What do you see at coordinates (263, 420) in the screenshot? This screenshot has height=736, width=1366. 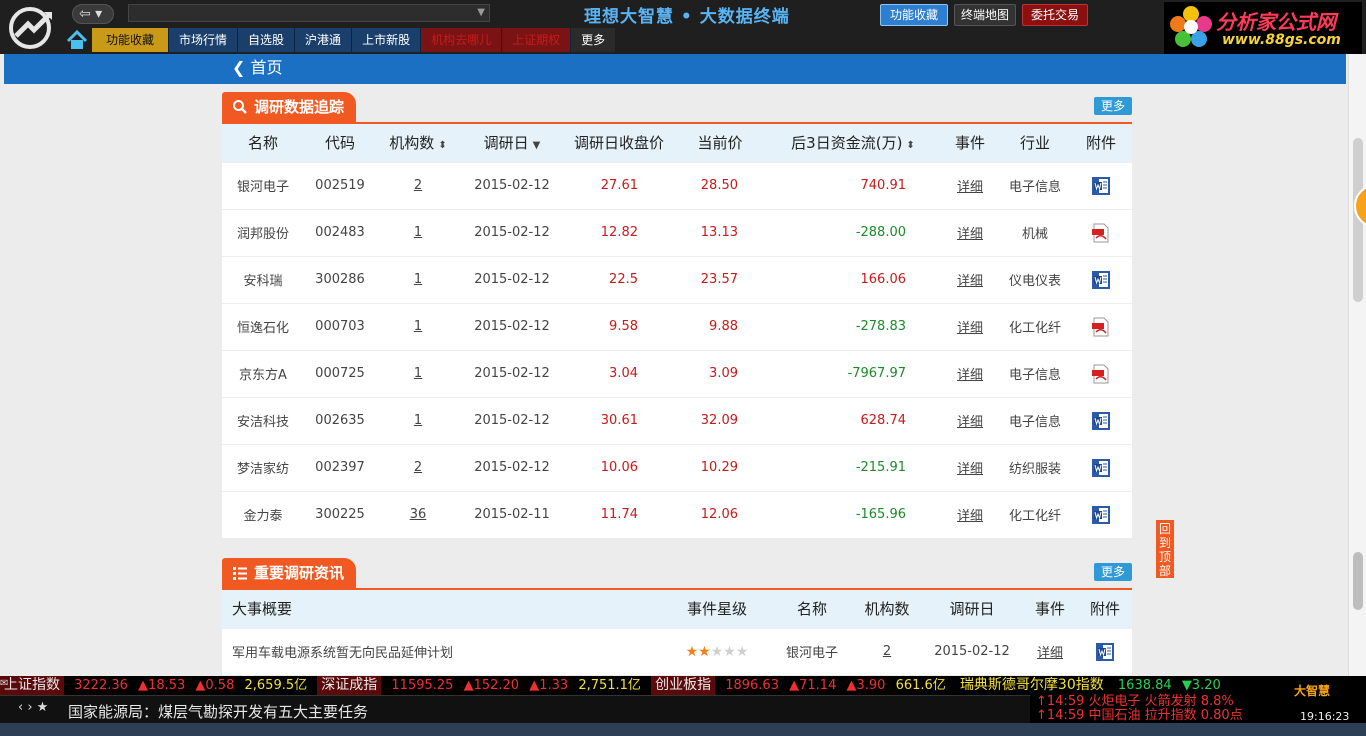 I see `cell-name: 安洁科技` at bounding box center [263, 420].